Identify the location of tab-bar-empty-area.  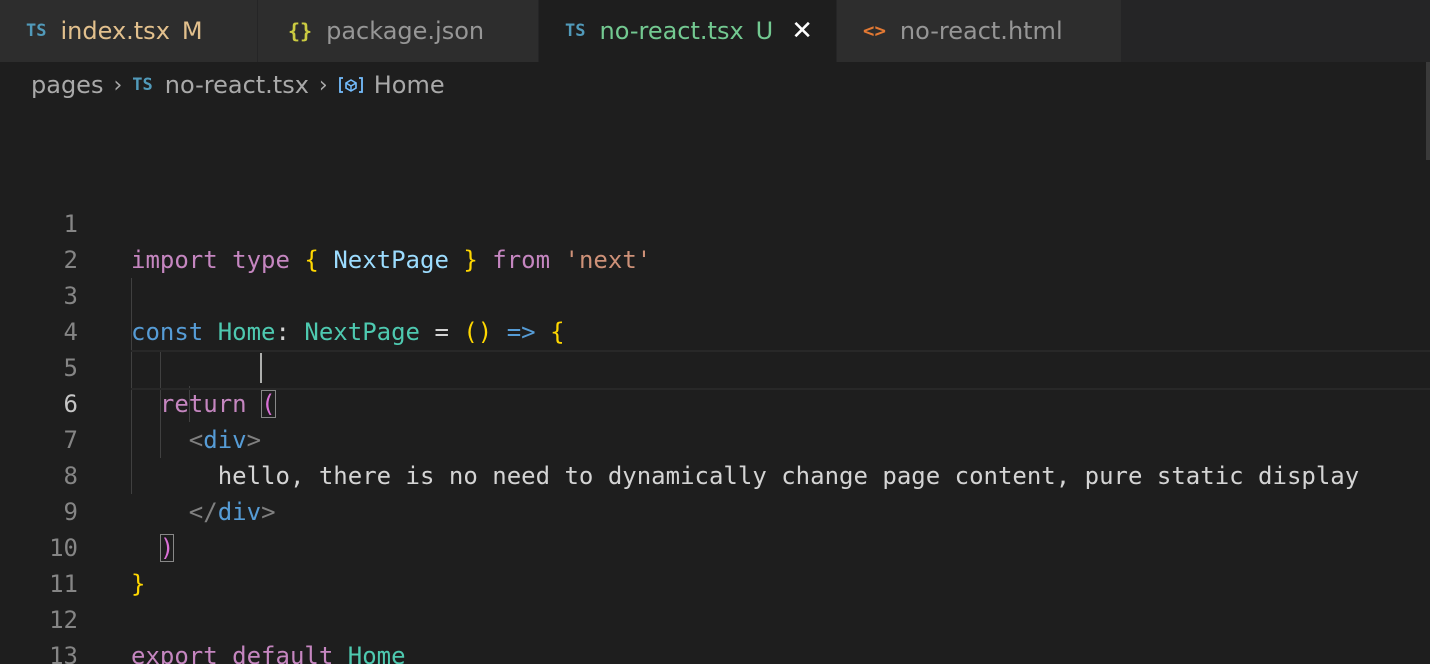
(1276, 31).